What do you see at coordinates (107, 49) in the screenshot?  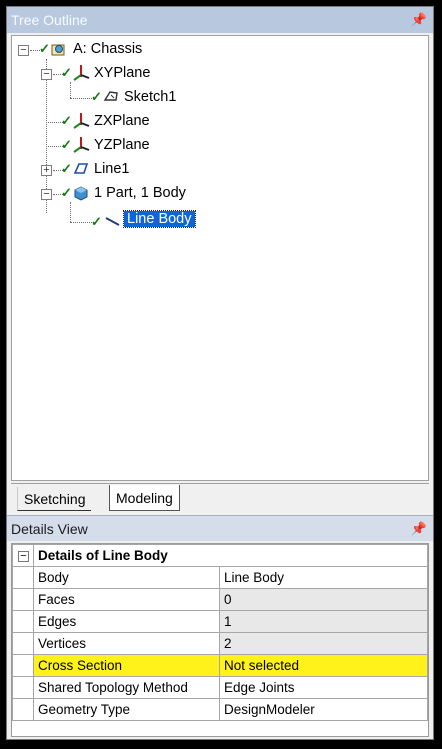 I see `tree-node-chassis: A: Chassis` at bounding box center [107, 49].